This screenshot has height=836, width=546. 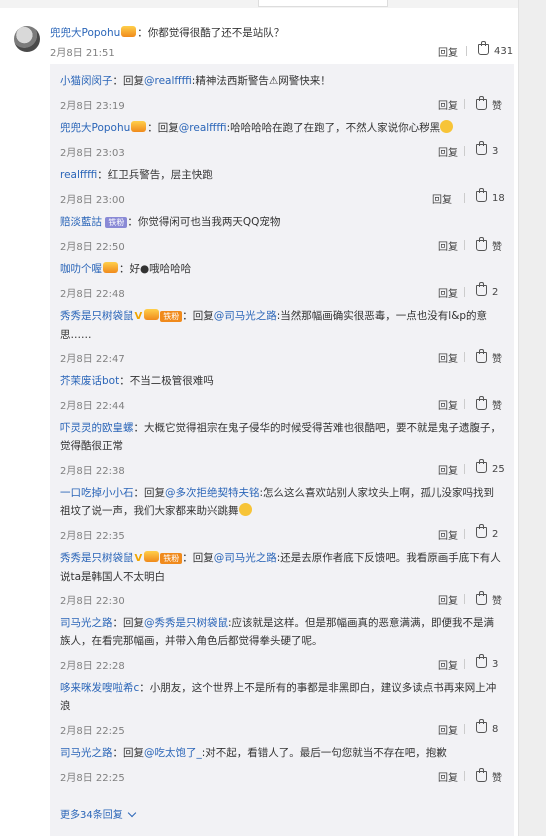 What do you see at coordinates (81, 269) in the screenshot?
I see `reply-username: 咖叻个喔` at bounding box center [81, 269].